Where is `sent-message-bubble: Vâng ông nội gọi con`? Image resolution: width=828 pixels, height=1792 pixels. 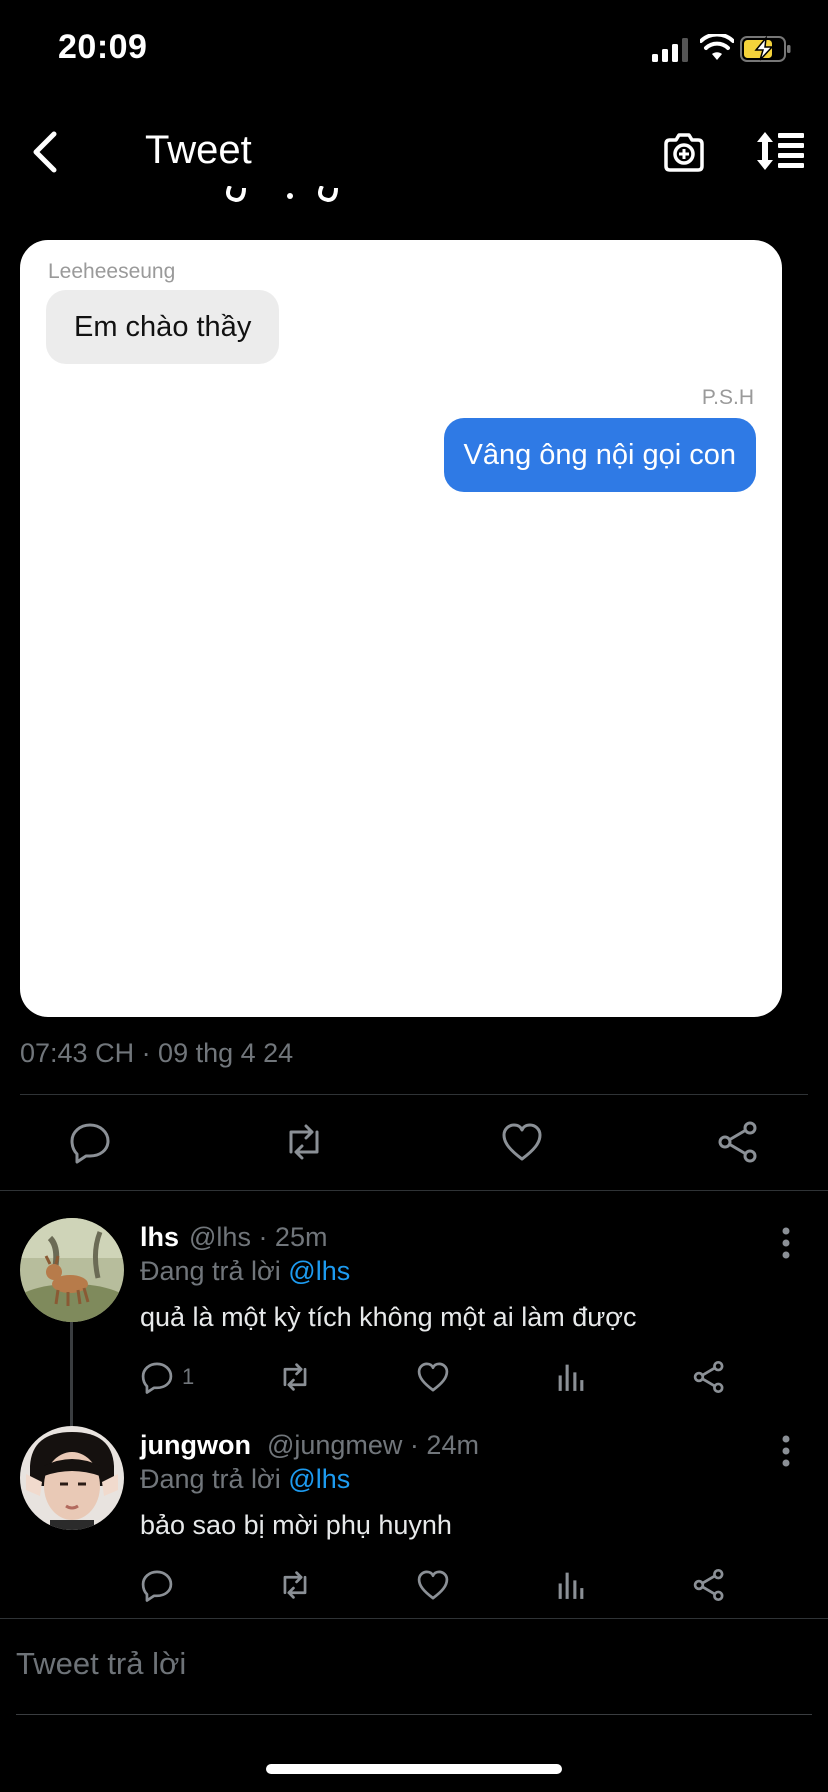
sent-message-bubble: Vâng ông nội gọi con is located at coordinates (599, 455).